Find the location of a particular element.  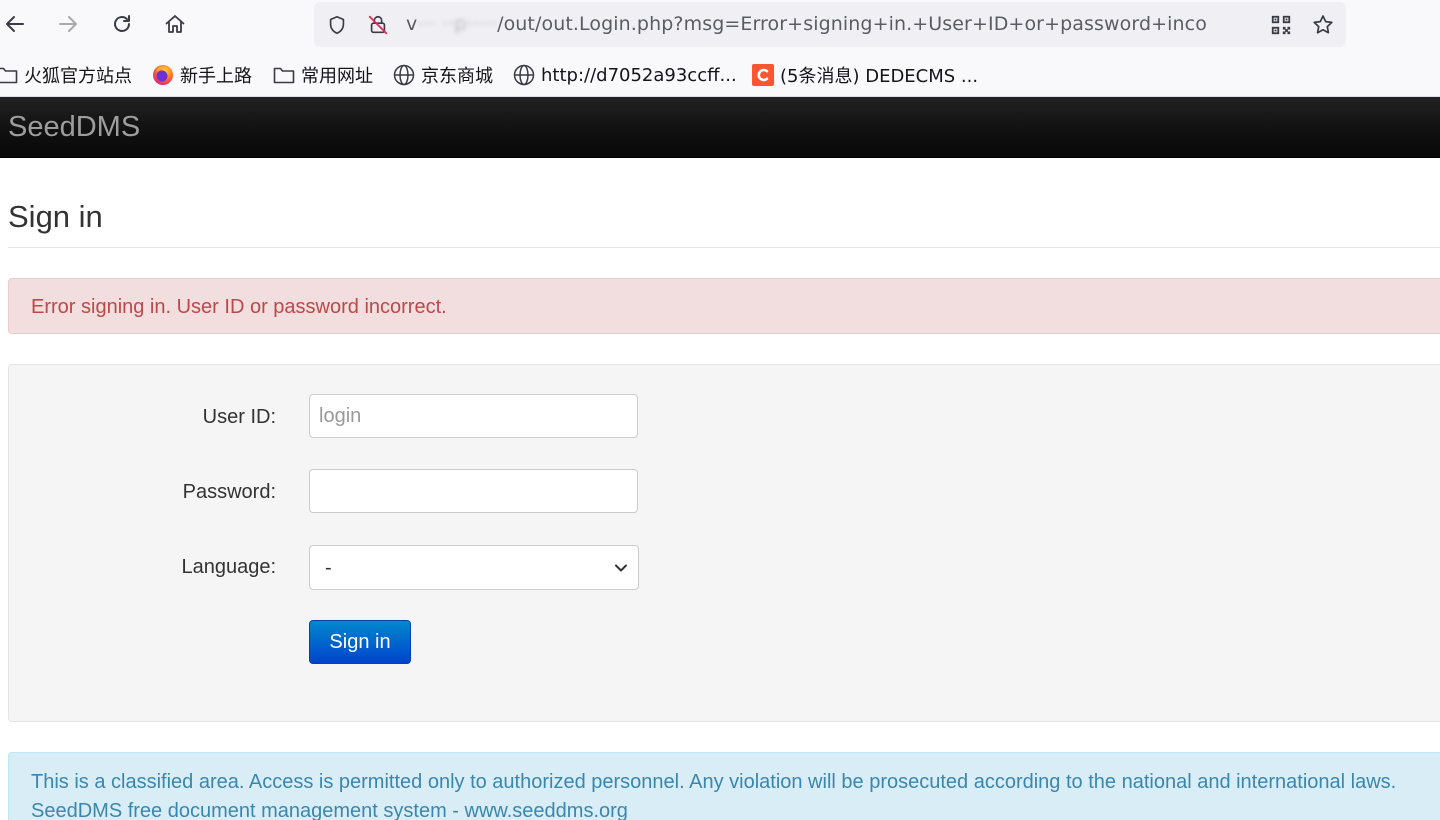

bookmark-label: 常用网址 is located at coordinates (337, 76).